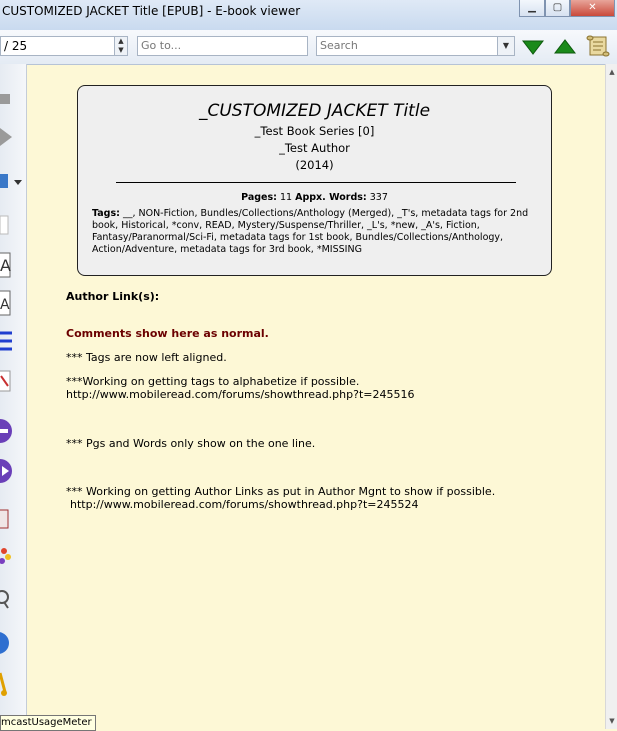 The width and height of the screenshot is (617, 731). I want to click on full-screen-icon, so click(13, 381).